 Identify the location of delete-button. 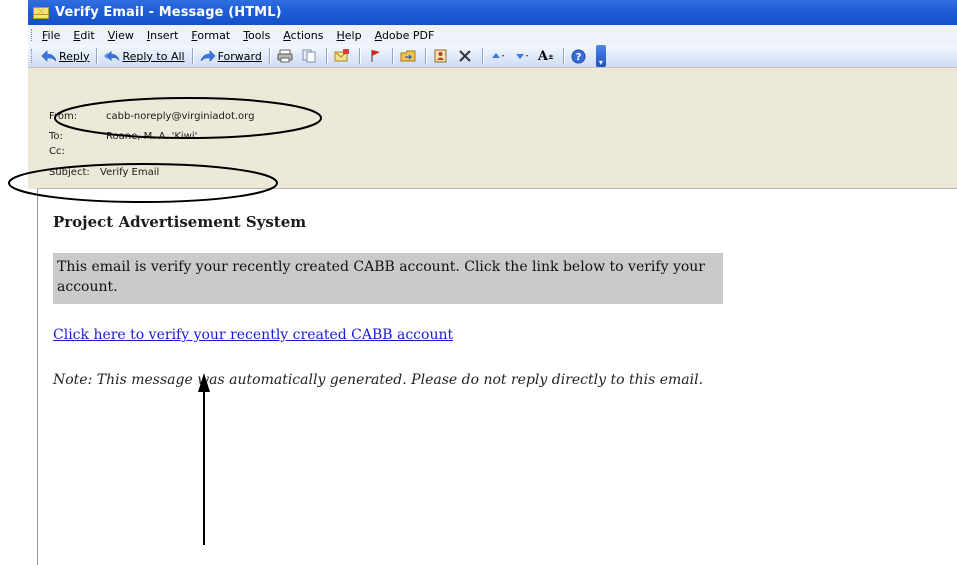
(466, 56).